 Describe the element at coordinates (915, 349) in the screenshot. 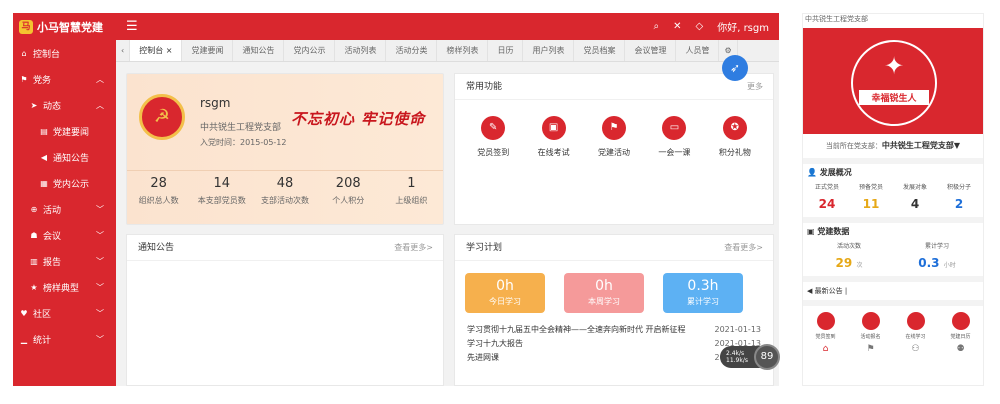

I see `people-icon: ⚇` at that location.